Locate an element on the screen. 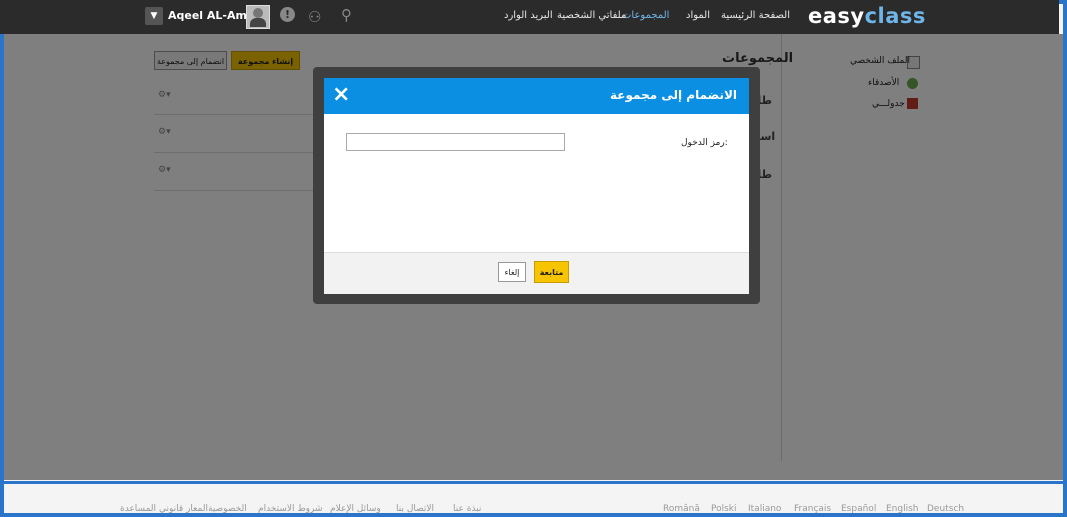 Image resolution: width=1067 pixels, height=517 pixels. nav-inbox: البريد الوارد is located at coordinates (528, 15).